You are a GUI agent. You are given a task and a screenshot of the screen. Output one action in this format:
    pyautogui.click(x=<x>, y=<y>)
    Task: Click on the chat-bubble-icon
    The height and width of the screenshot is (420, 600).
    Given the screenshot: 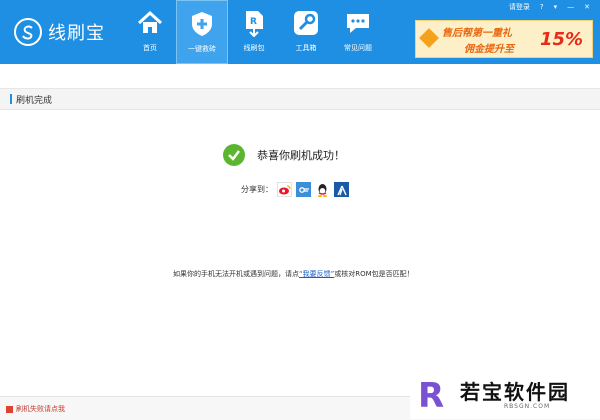 What is the action you would take?
    pyautogui.click(x=358, y=23)
    